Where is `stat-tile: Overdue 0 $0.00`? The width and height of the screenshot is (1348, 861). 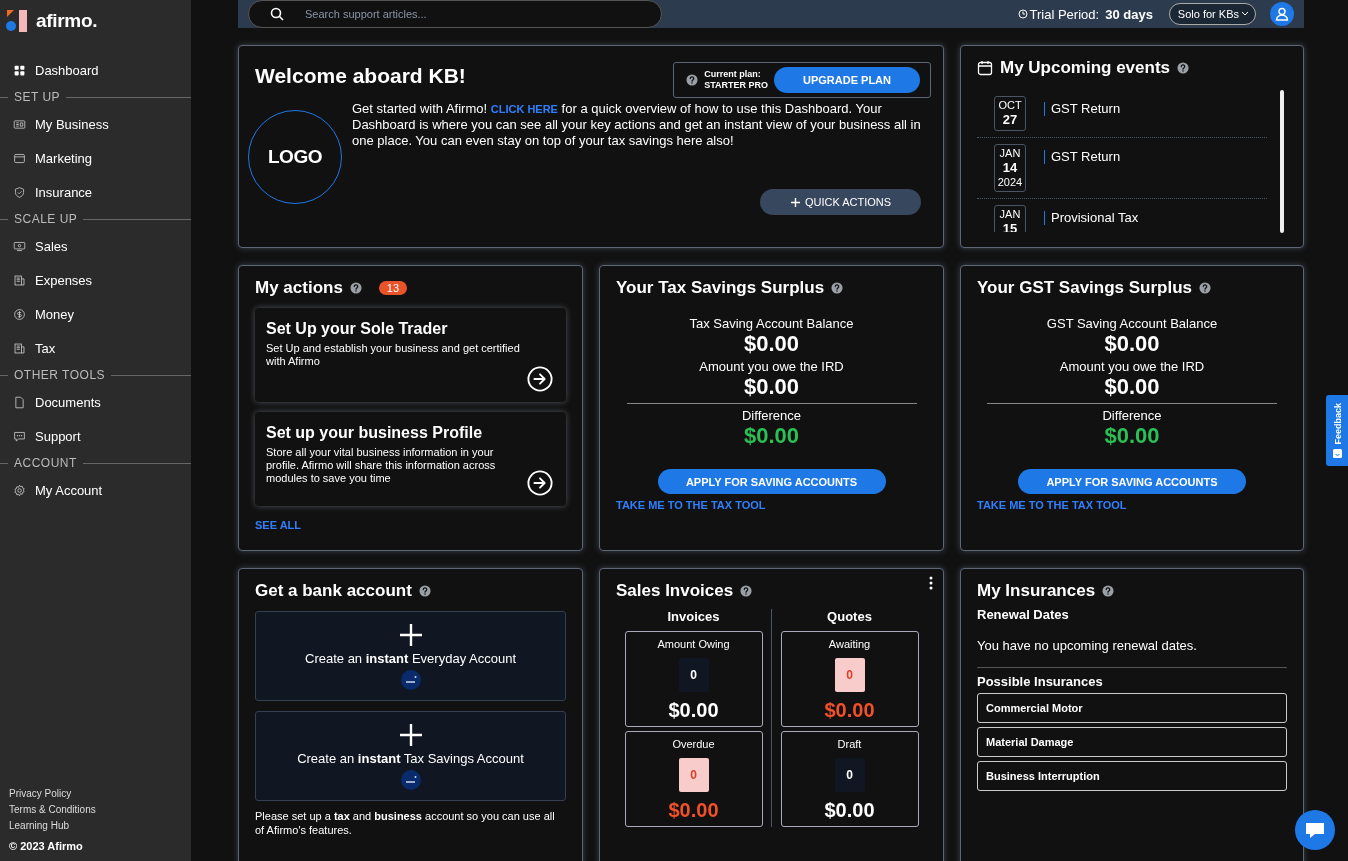
stat-tile: Overdue 0 $0.00 is located at coordinates (693, 779).